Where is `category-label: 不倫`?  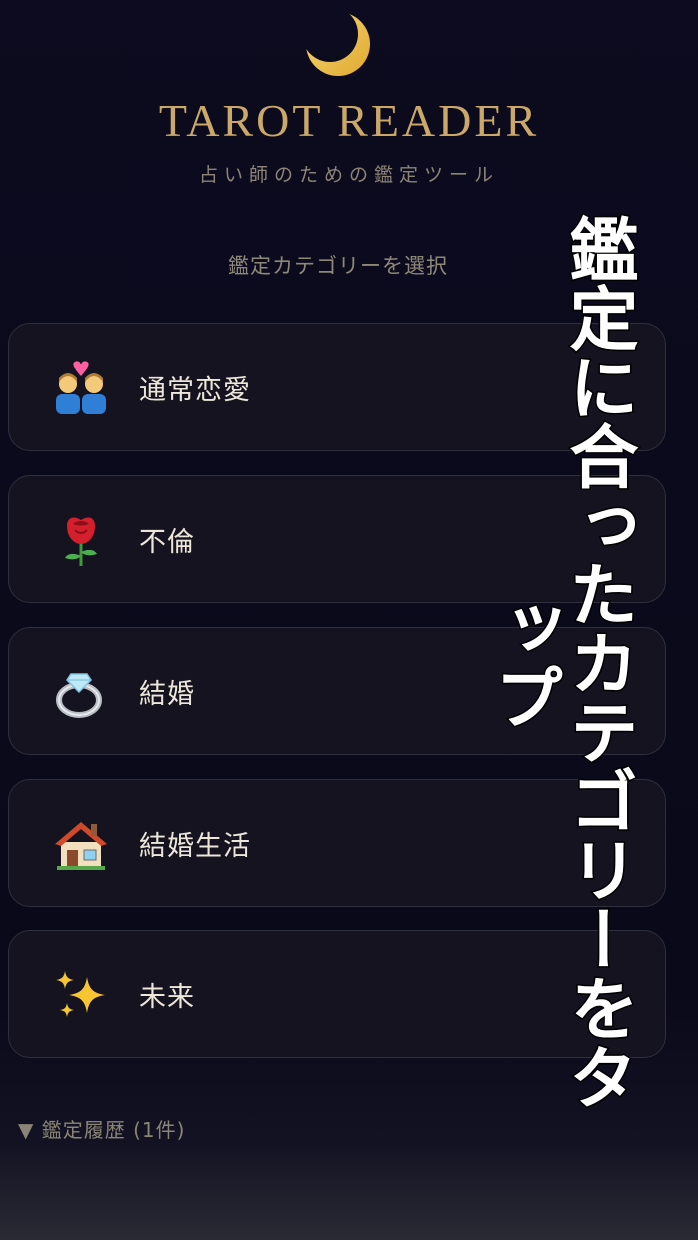
category-label: 不倫 is located at coordinates (167, 542).